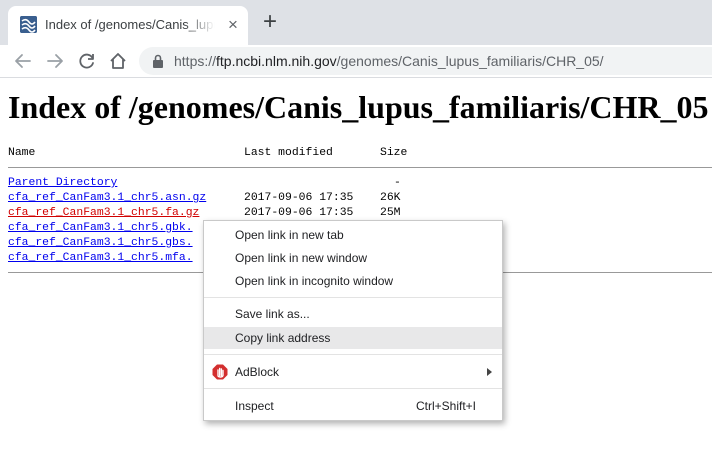  Describe the element at coordinates (195, 61) in the screenshot. I see `url-scheme: https://` at that location.